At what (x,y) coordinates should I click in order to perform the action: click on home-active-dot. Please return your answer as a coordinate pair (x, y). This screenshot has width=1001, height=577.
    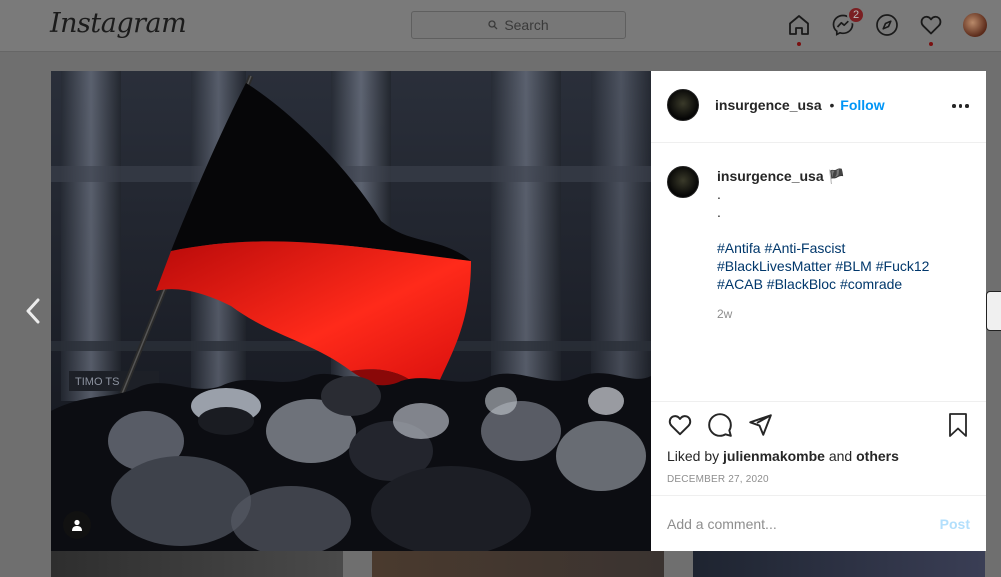
    Looking at the image, I should click on (799, 44).